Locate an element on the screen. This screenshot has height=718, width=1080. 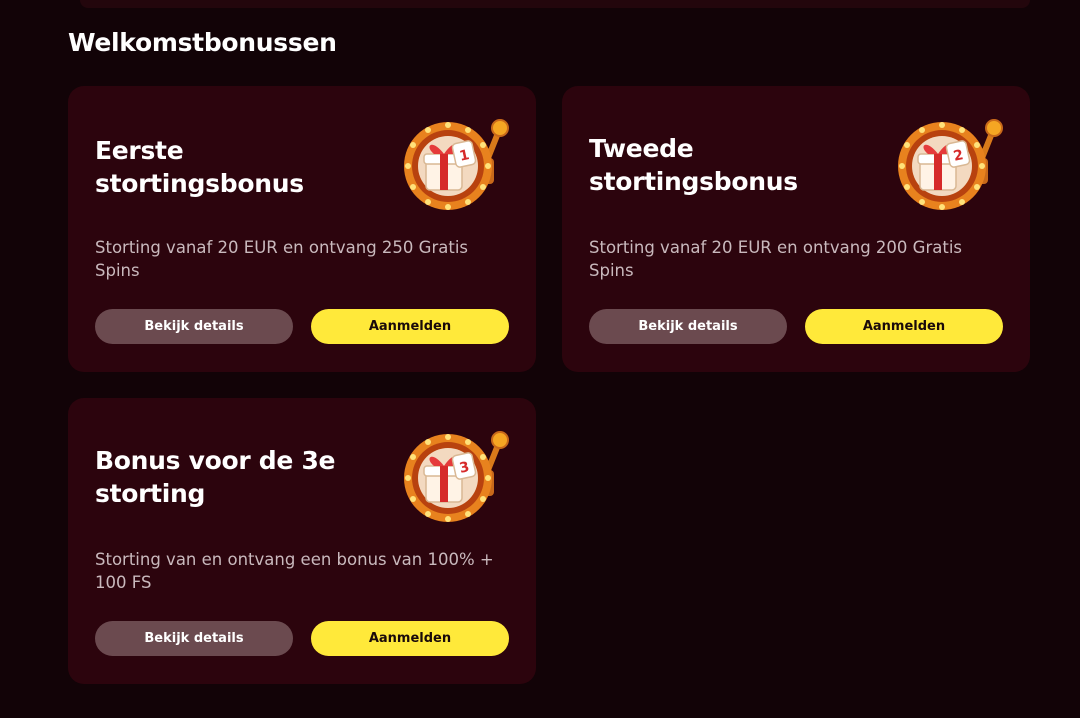
section-title: Welkomstbonussen is located at coordinates (202, 42).